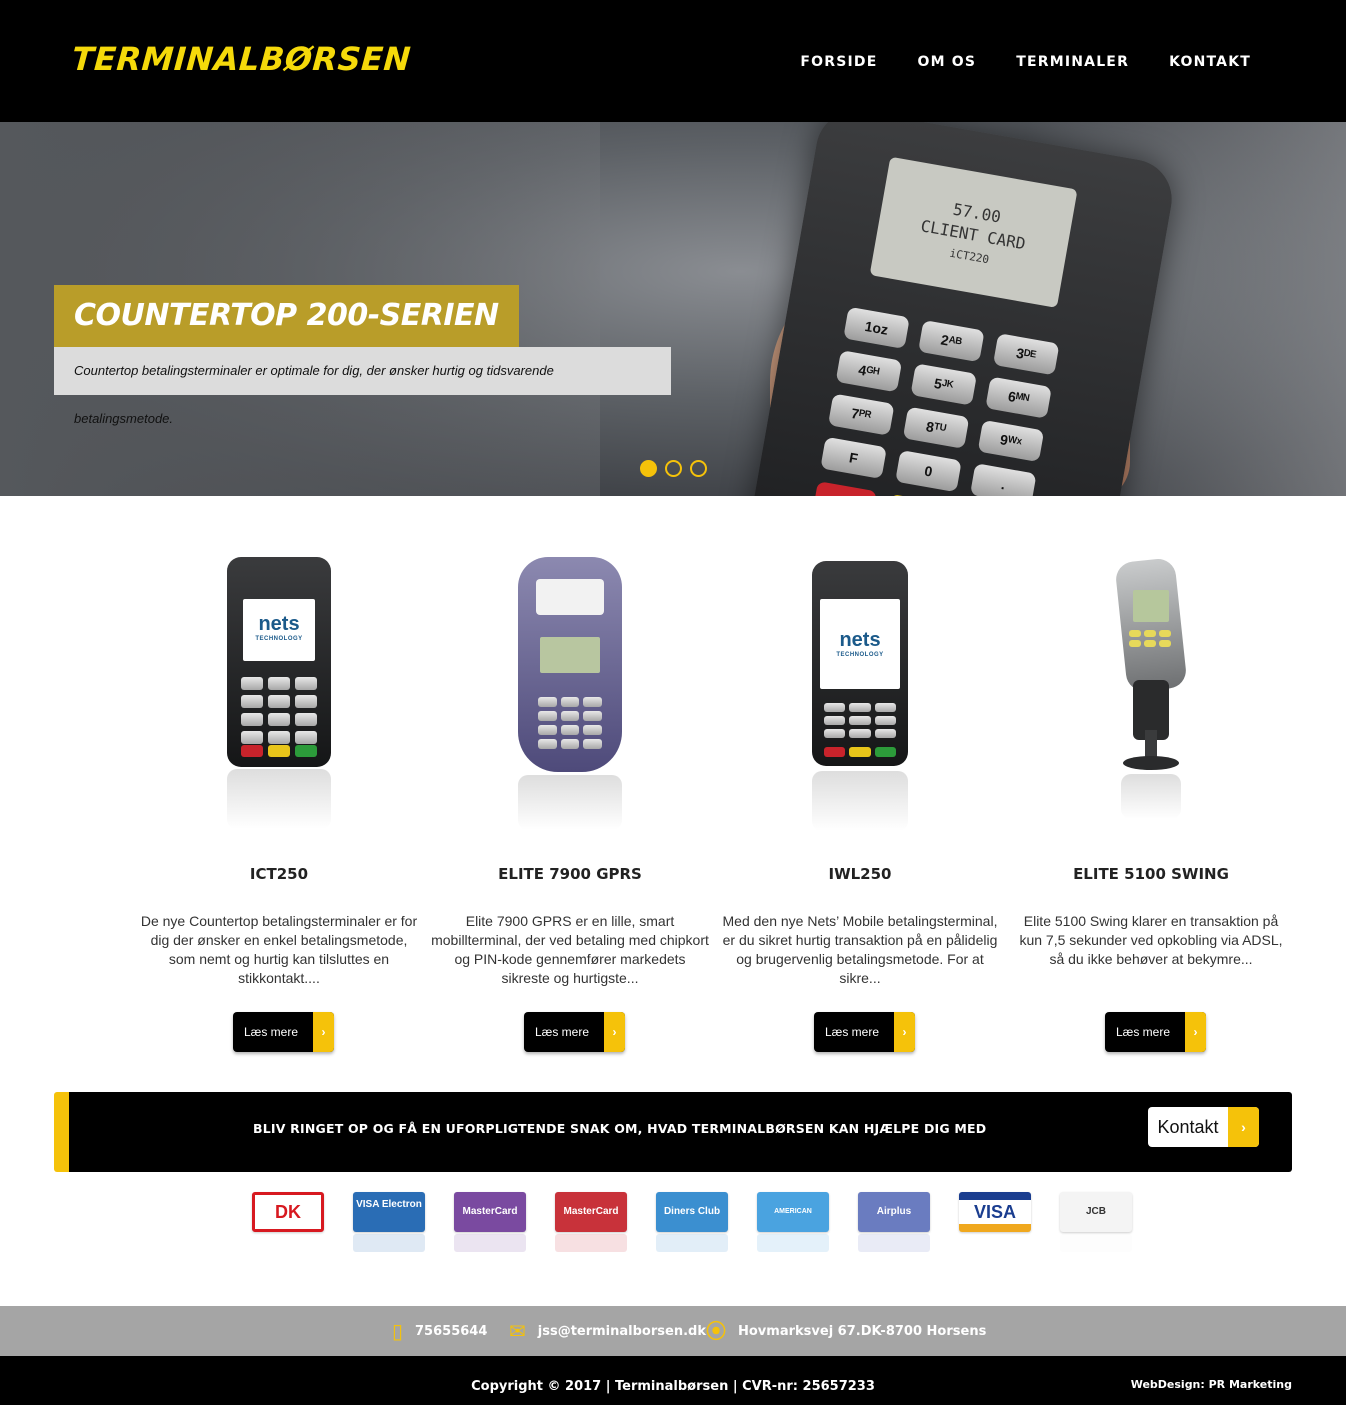 The width and height of the screenshot is (1346, 1405). What do you see at coordinates (279, 874) in the screenshot?
I see `product-name: ICT250` at bounding box center [279, 874].